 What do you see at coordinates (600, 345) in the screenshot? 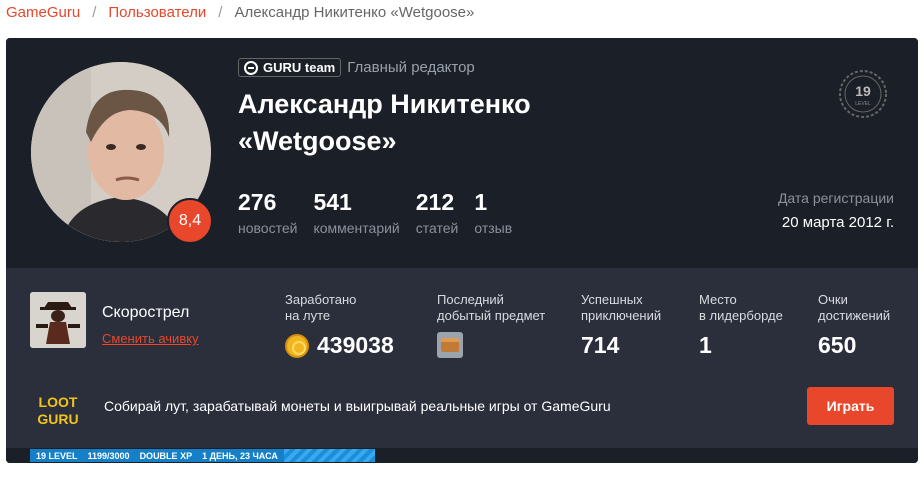
I see `adventures-value: 714` at bounding box center [600, 345].